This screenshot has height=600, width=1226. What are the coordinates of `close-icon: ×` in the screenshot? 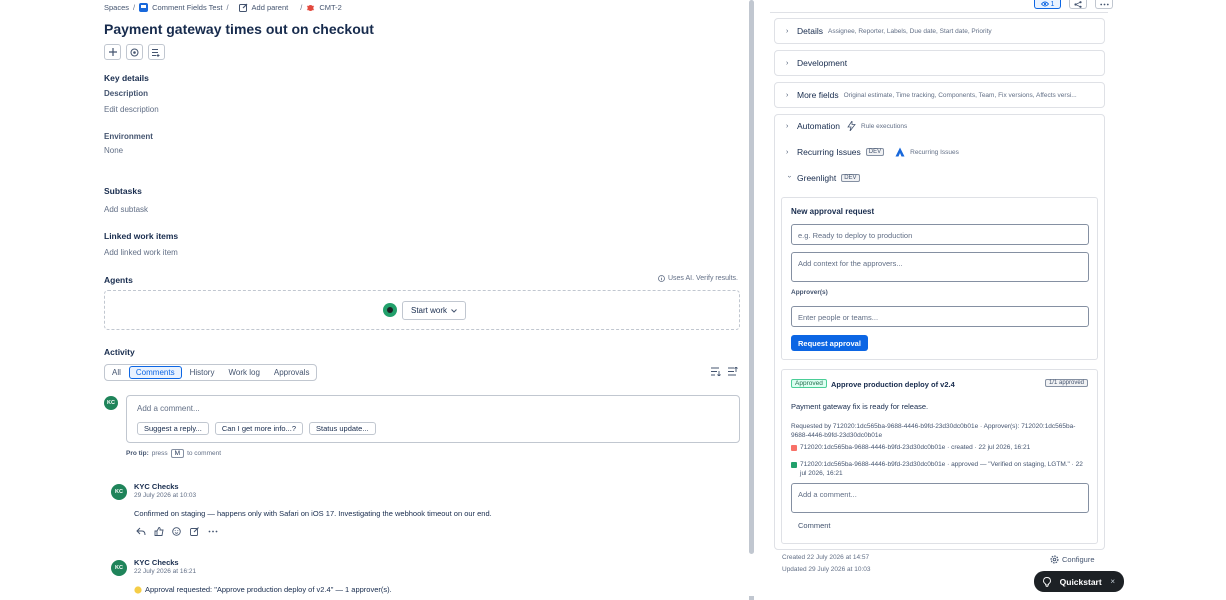 It's located at (1112, 581).